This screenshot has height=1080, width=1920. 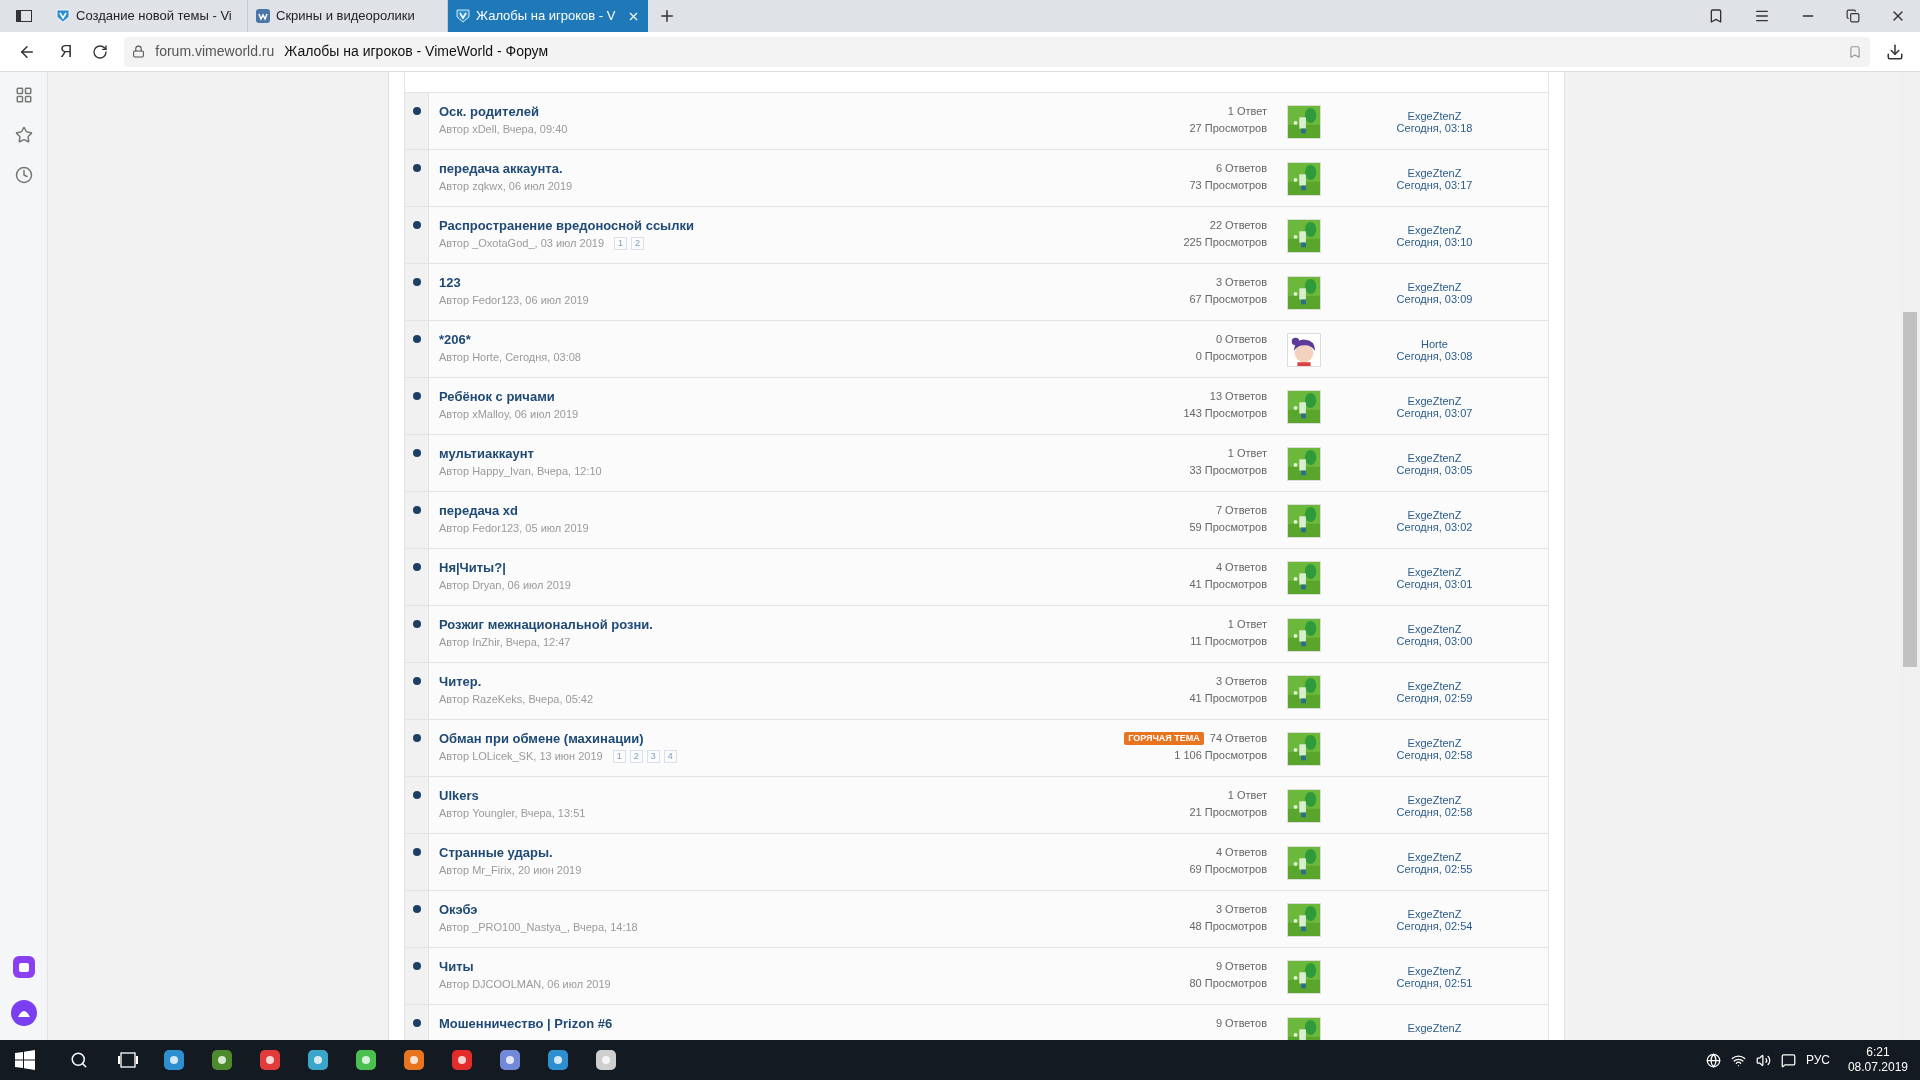 I want to click on last-post-time: Сегодня, 03:01, so click(x=1434, y=584).